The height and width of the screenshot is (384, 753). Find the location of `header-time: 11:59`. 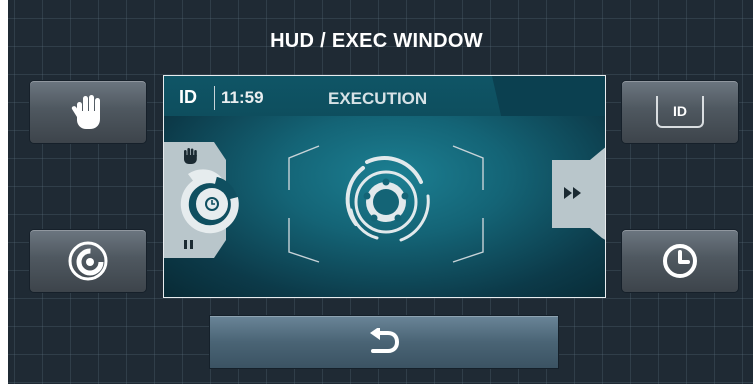

header-time: 11:59 is located at coordinates (242, 97).